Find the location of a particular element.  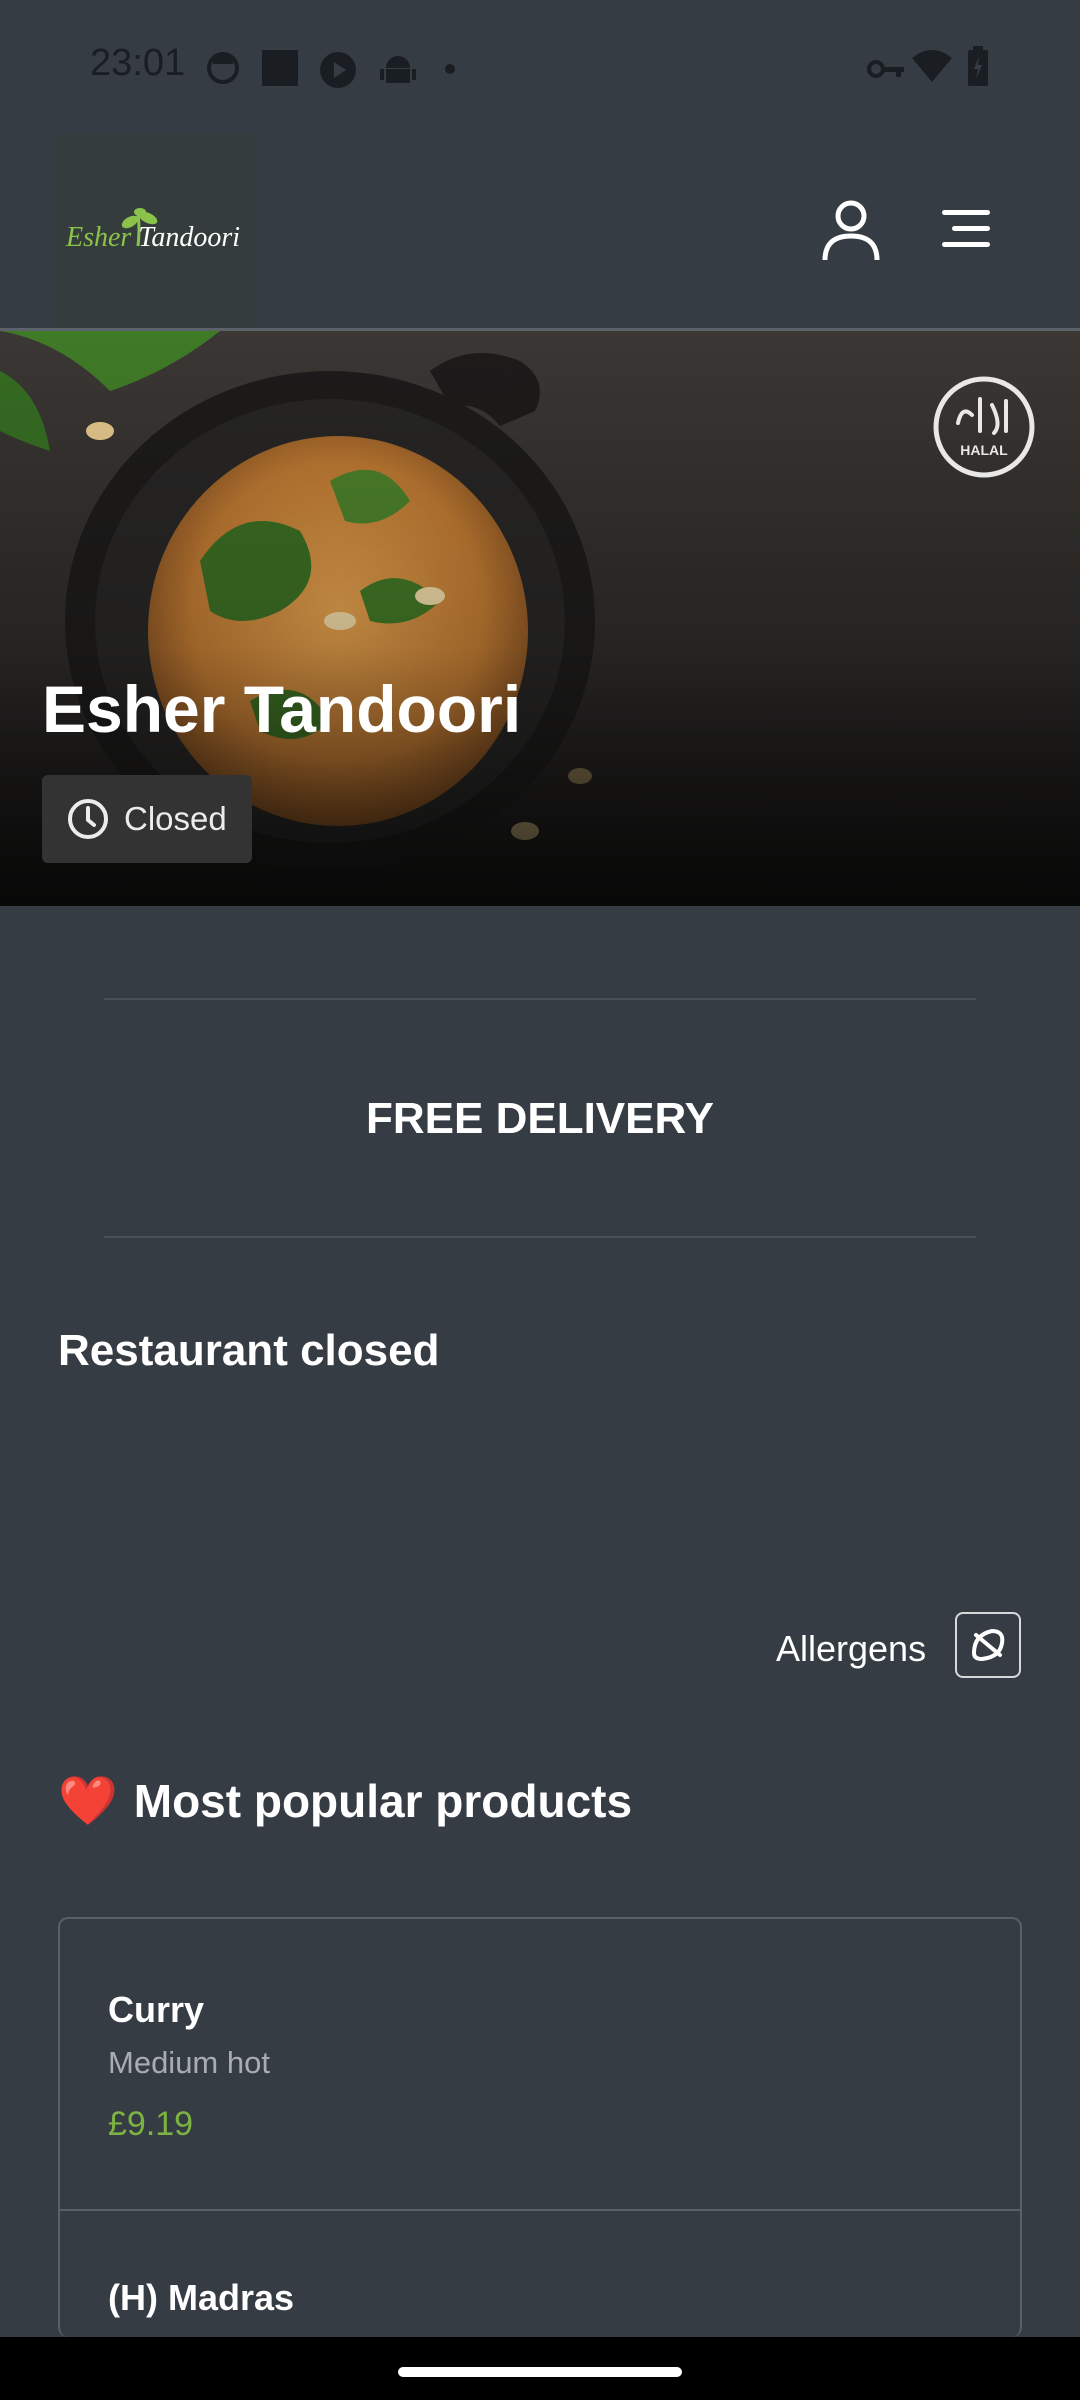

allergens-label: Allergens is located at coordinates (851, 1649).